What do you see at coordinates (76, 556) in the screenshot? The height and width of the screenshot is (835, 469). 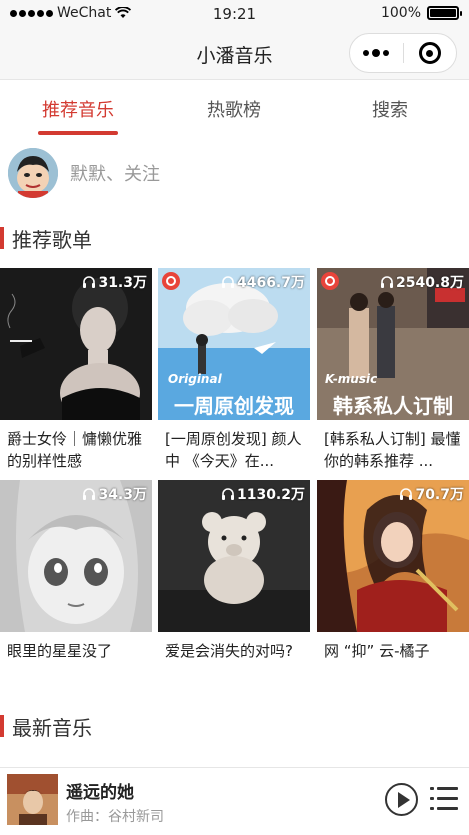 I see `playlist-cover: 34.3万` at bounding box center [76, 556].